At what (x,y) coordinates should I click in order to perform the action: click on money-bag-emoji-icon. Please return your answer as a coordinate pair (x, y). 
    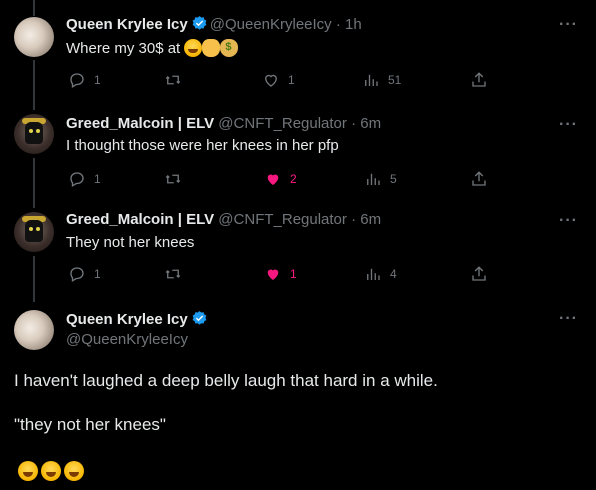
    Looking at the image, I should click on (229, 48).